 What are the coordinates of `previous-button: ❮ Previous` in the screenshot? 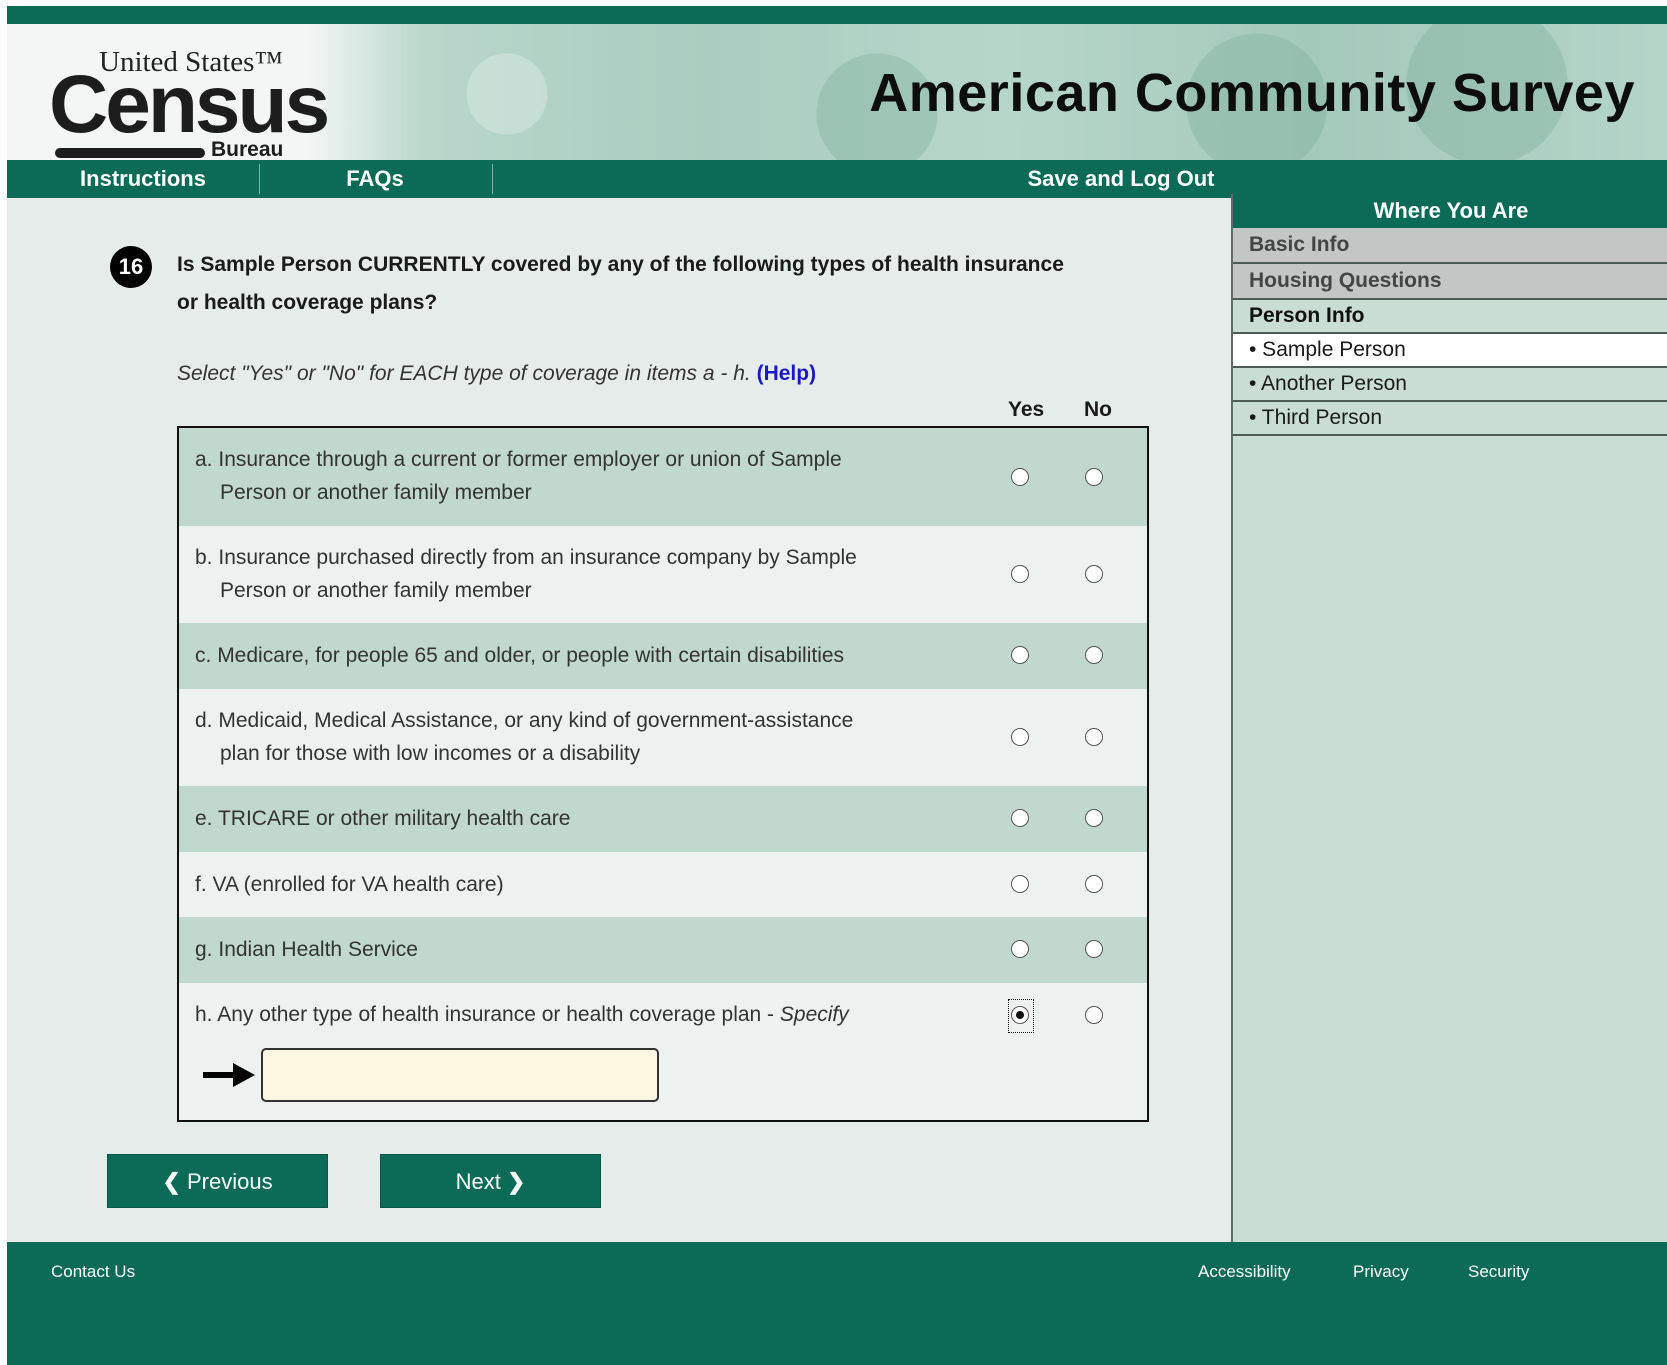 It's located at (217, 1181).